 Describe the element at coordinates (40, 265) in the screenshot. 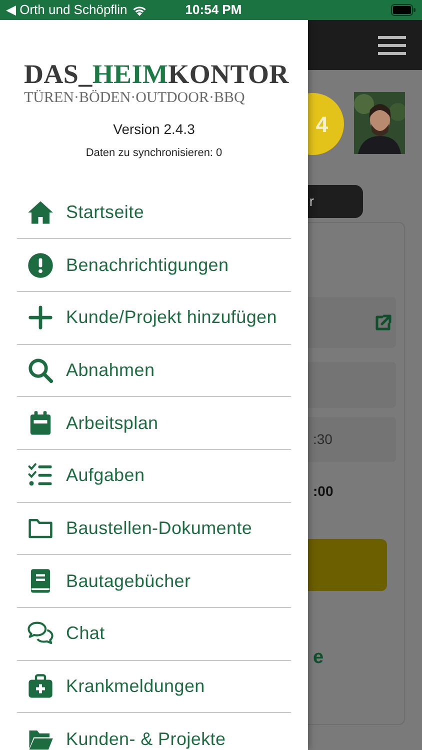

I see `alert-icon` at that location.